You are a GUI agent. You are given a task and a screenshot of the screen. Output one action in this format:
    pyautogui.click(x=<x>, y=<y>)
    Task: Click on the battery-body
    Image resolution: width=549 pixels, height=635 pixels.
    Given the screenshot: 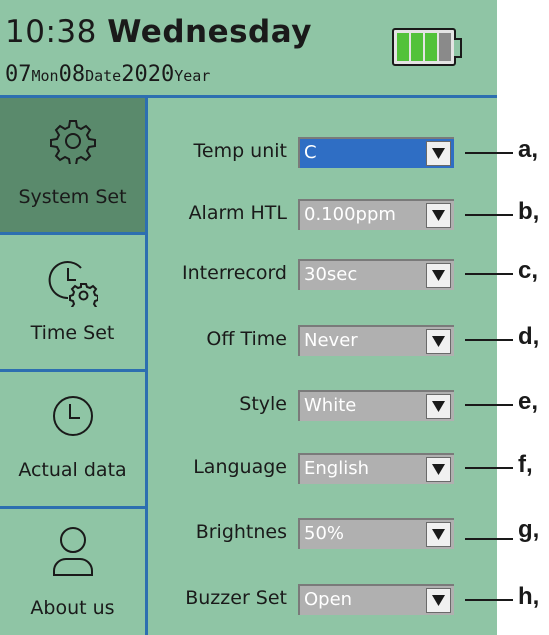 What is the action you would take?
    pyautogui.click(x=424, y=47)
    